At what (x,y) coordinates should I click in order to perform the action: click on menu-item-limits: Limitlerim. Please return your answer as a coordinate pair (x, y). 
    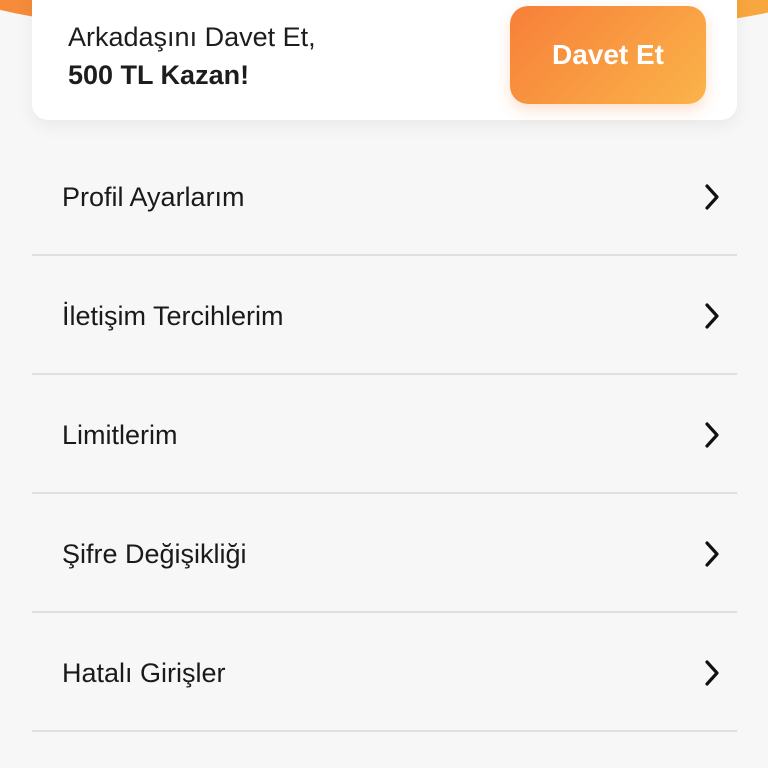
    Looking at the image, I should click on (384, 434).